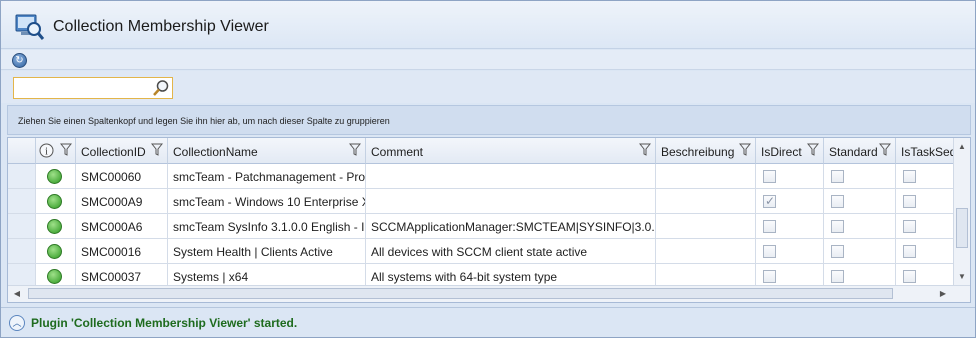 The width and height of the screenshot is (976, 338). What do you see at coordinates (962, 277) in the screenshot?
I see `scroll-down-icon: ▼` at bounding box center [962, 277].